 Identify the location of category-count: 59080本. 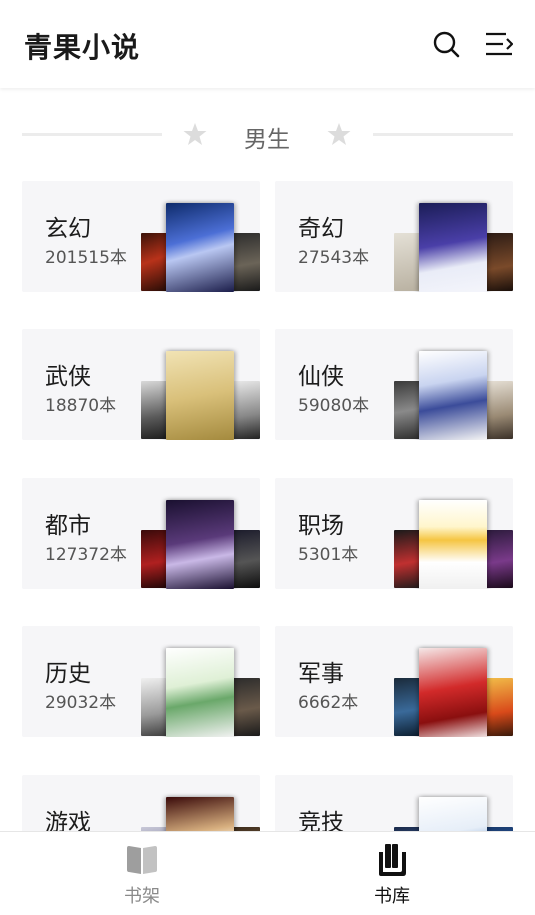
(334, 406).